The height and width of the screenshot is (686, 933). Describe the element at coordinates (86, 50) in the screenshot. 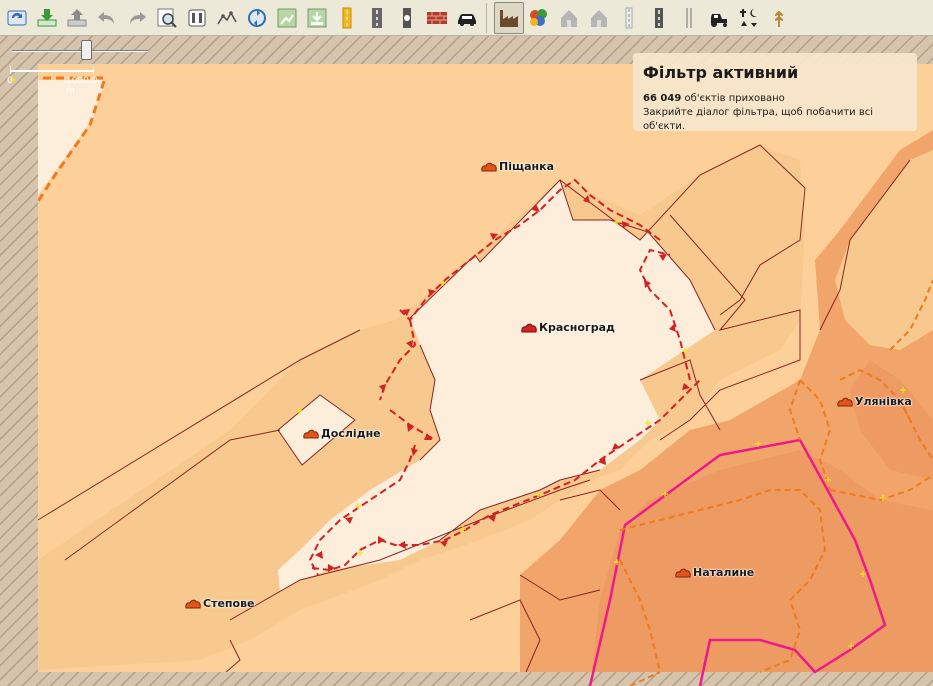

I see `zoom-thumb` at that location.